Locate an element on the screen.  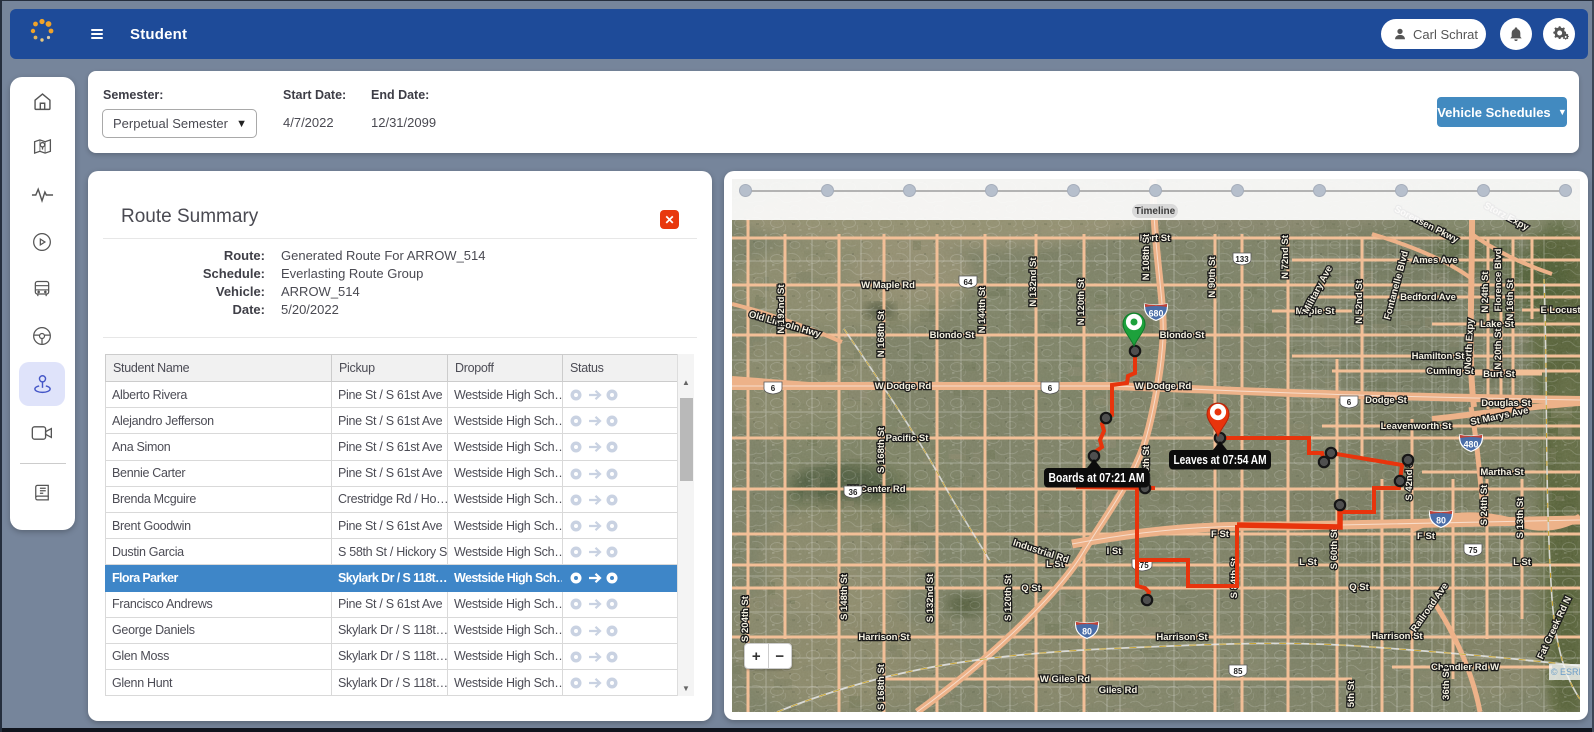
svg-text: 85 is located at coordinates (1238, 671).